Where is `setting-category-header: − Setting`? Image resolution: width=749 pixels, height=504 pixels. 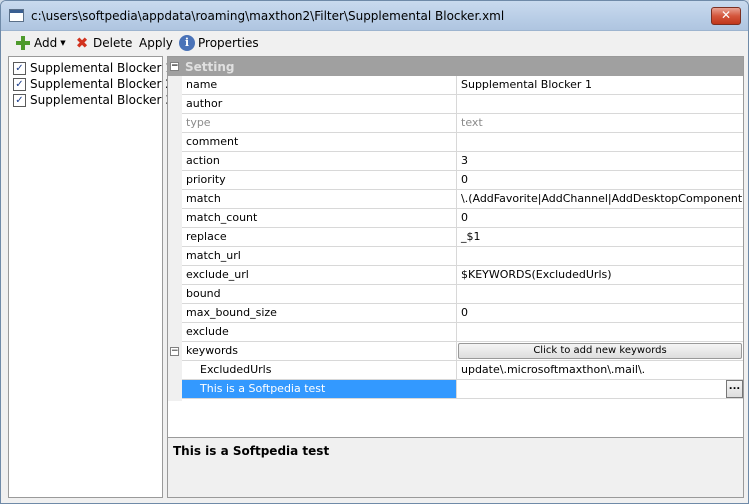 setting-category-header: − Setting is located at coordinates (455, 66).